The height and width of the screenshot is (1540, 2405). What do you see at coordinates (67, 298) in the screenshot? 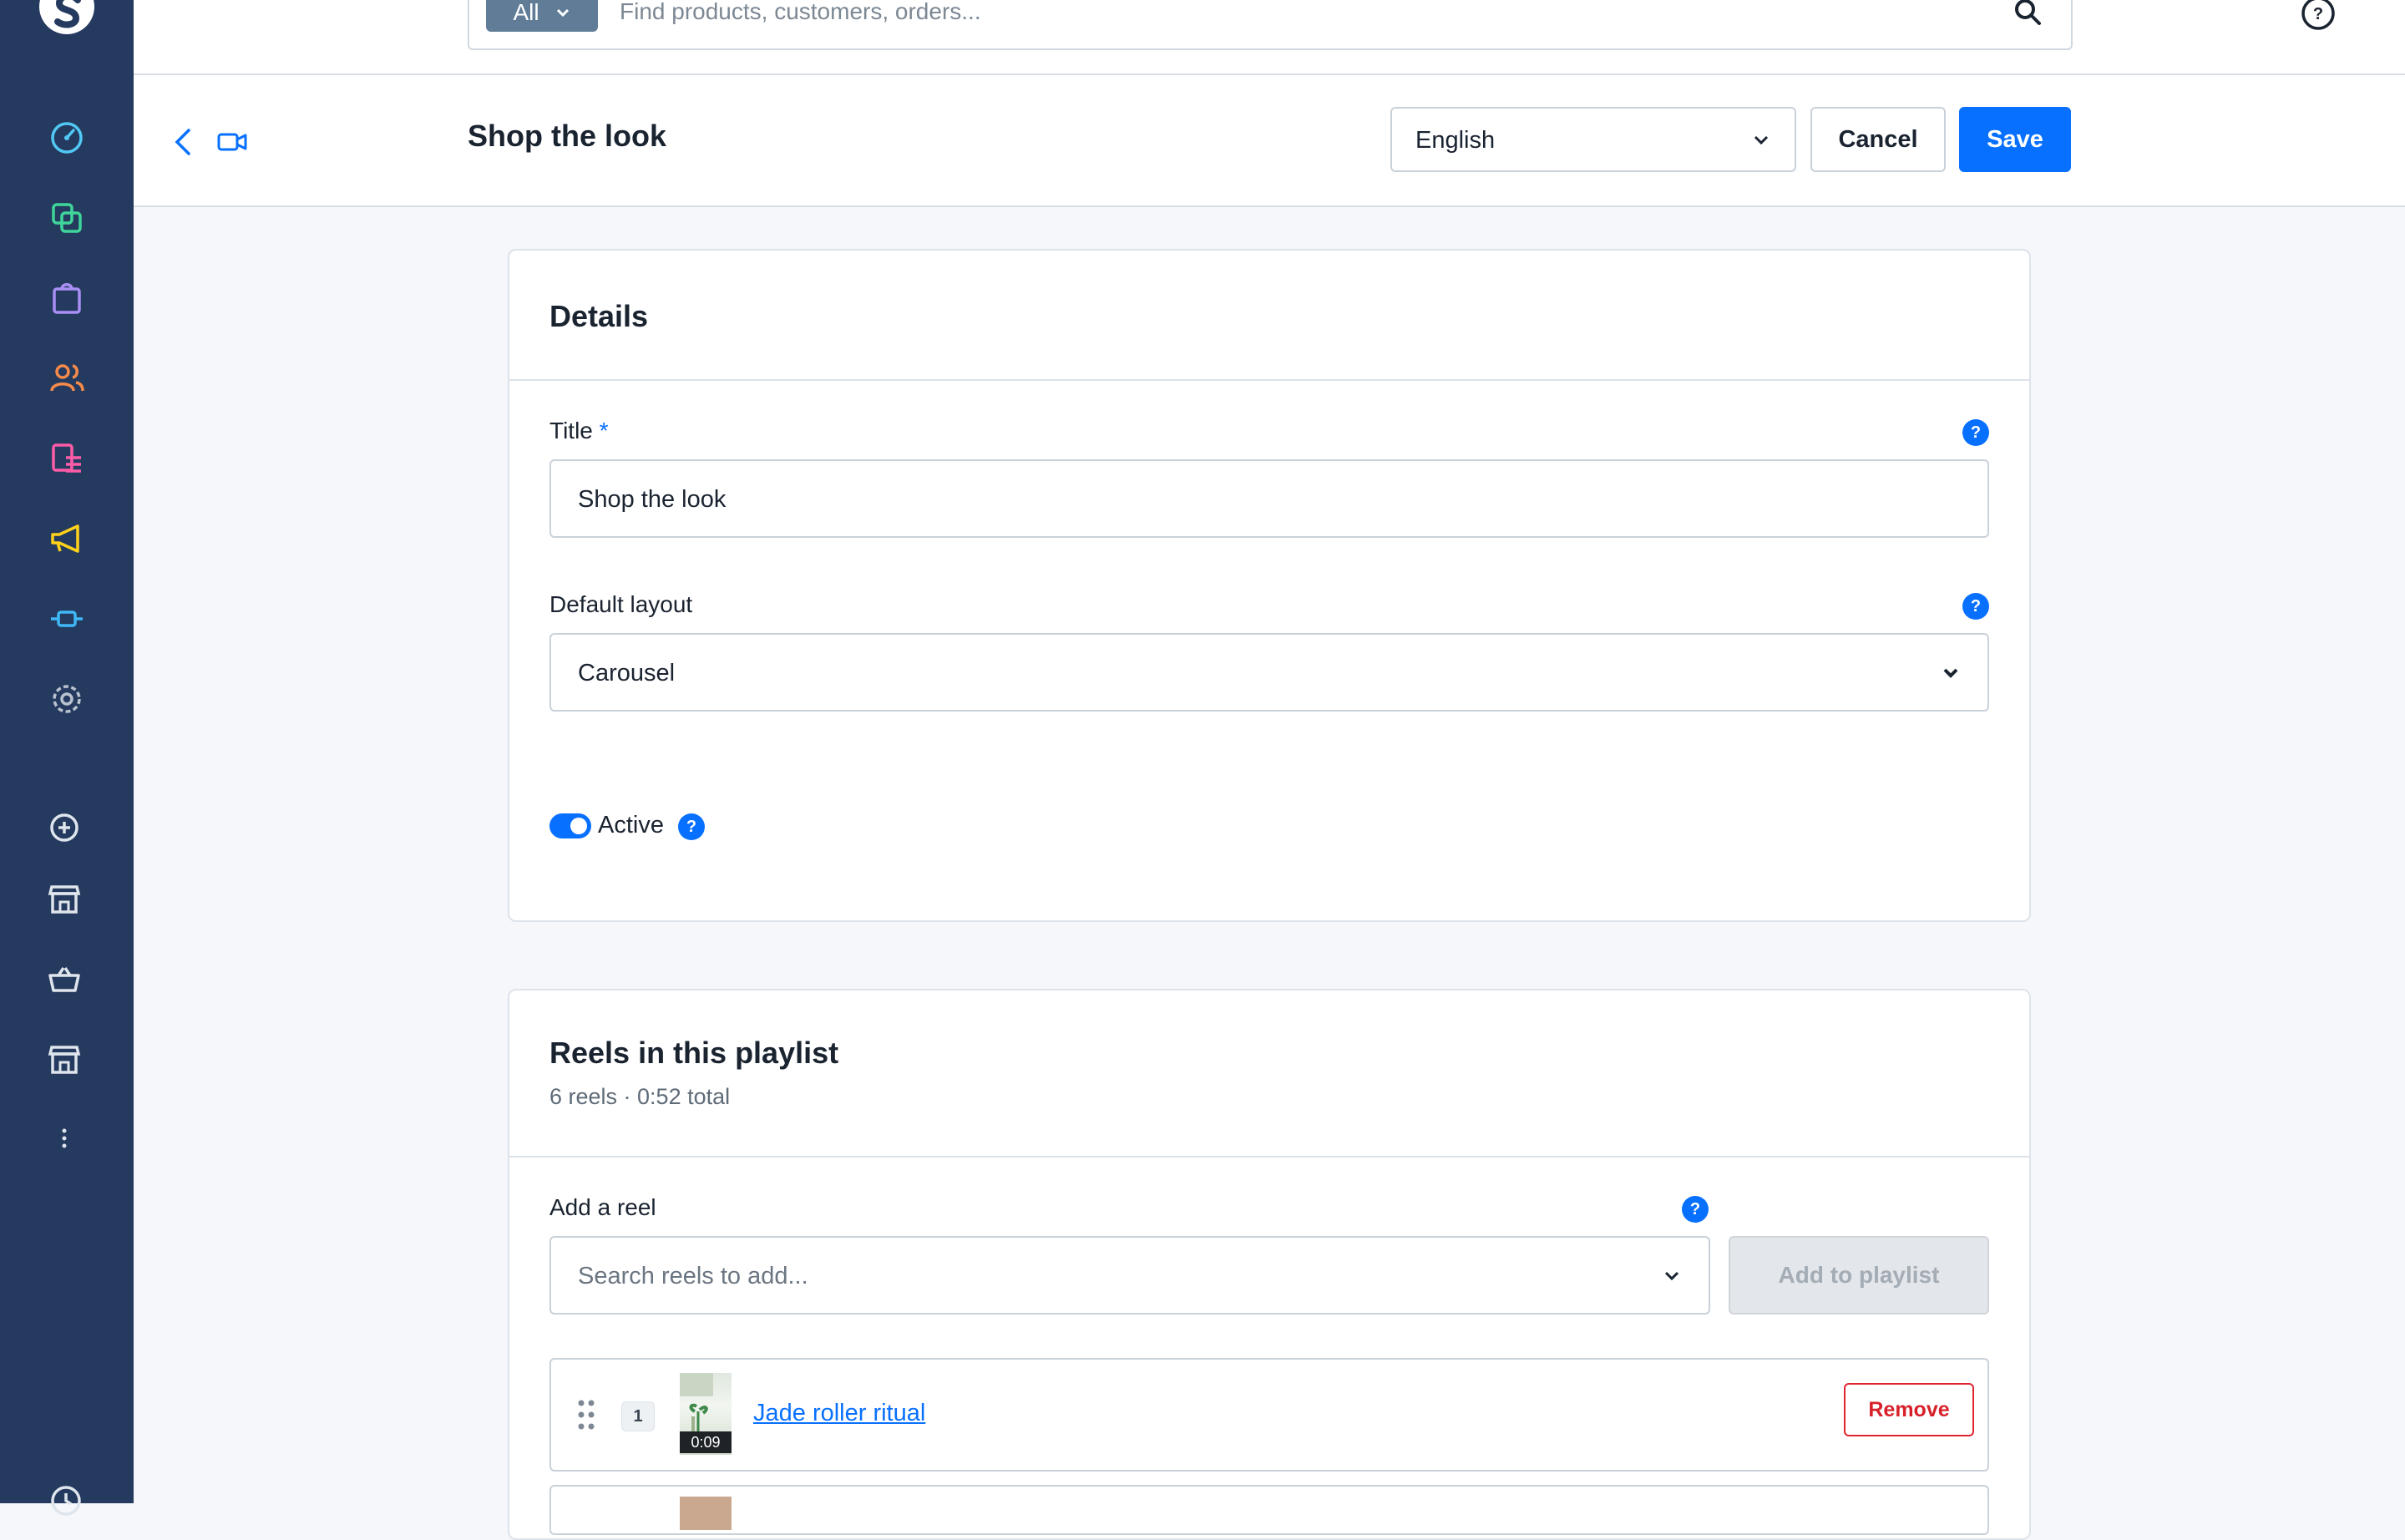
I see `orders-icon` at bounding box center [67, 298].